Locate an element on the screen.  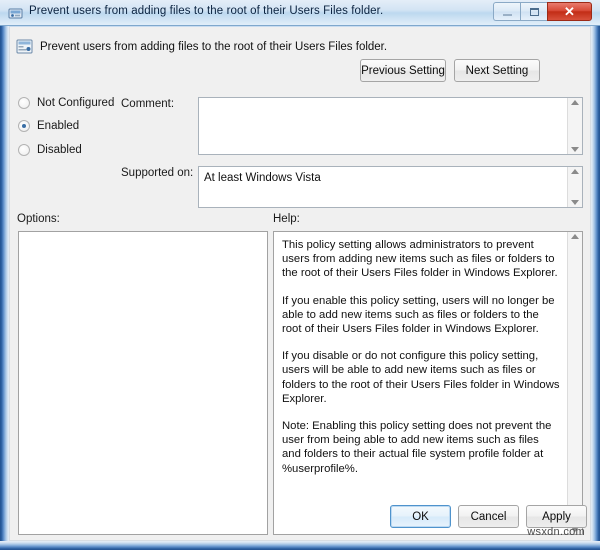
supported-on-value: At least Windows Vista is located at coordinates (262, 178).